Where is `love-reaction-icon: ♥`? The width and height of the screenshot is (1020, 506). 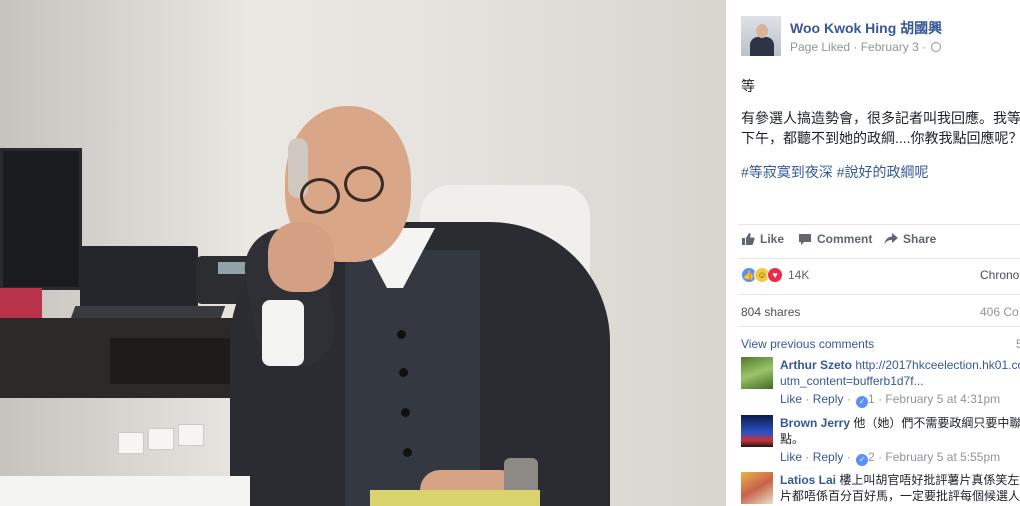 love-reaction-icon: ♥ is located at coordinates (775, 275).